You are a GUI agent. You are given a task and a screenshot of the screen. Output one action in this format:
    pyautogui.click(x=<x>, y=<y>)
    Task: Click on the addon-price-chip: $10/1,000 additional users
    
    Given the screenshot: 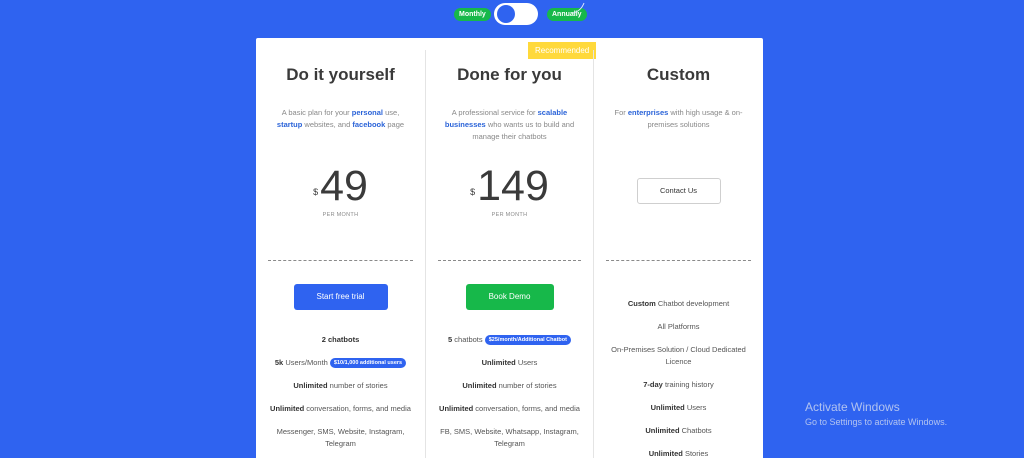 What is the action you would take?
    pyautogui.click(x=368, y=363)
    